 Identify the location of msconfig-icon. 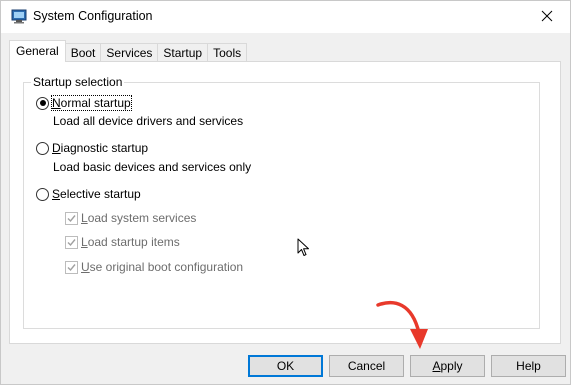
(19, 16).